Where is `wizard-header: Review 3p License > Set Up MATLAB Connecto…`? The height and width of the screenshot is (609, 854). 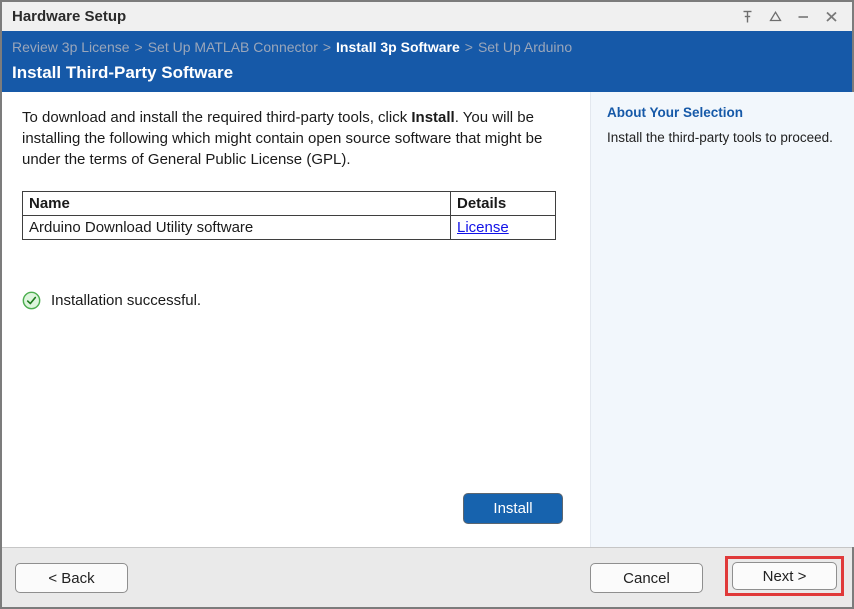
wizard-header: Review 3p License > Set Up MATLAB Connecto… is located at coordinates (427, 61).